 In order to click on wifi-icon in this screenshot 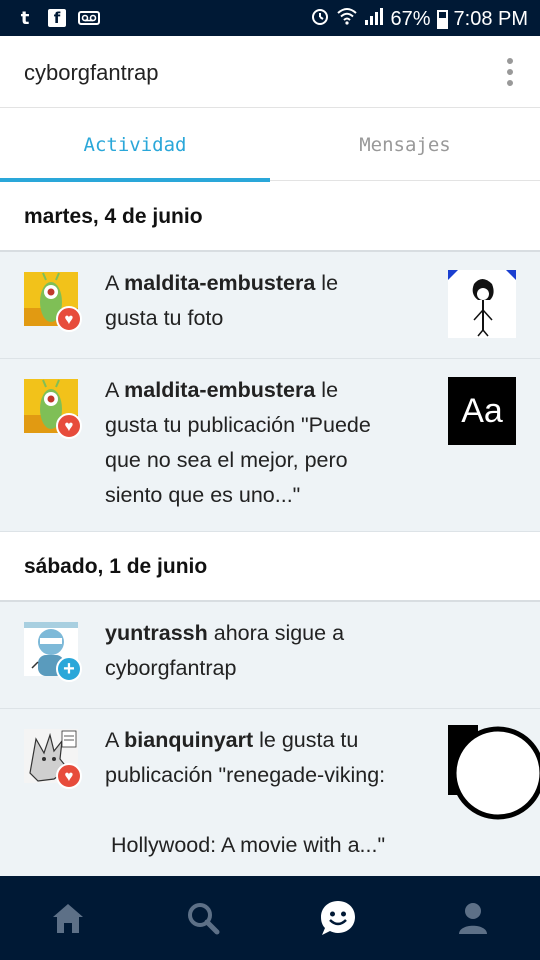, I will do `click(347, 19)`.